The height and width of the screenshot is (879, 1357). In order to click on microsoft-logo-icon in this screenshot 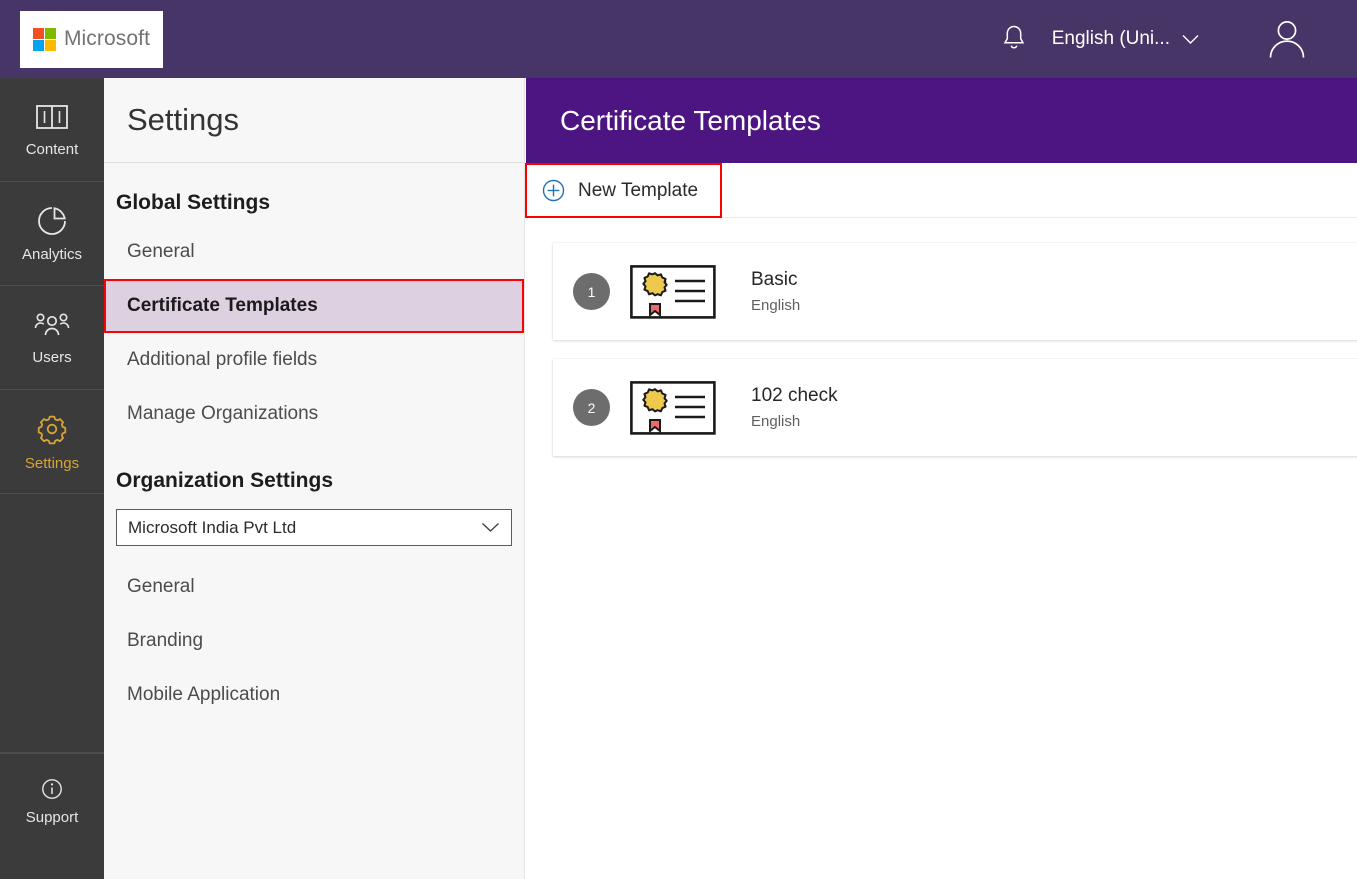, I will do `click(44, 39)`.